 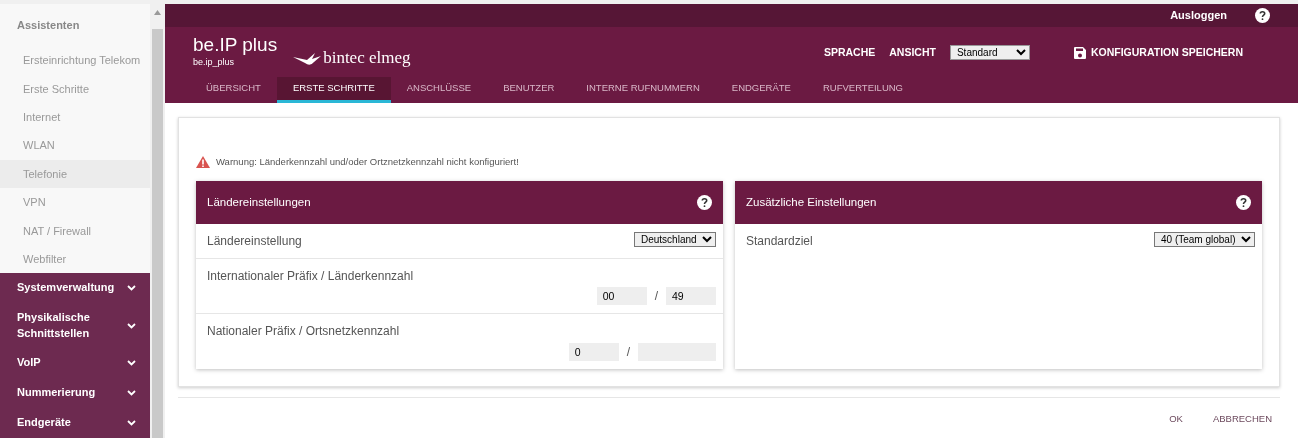 I want to click on nav-tab: ÜBERSICHT, so click(x=233, y=90).